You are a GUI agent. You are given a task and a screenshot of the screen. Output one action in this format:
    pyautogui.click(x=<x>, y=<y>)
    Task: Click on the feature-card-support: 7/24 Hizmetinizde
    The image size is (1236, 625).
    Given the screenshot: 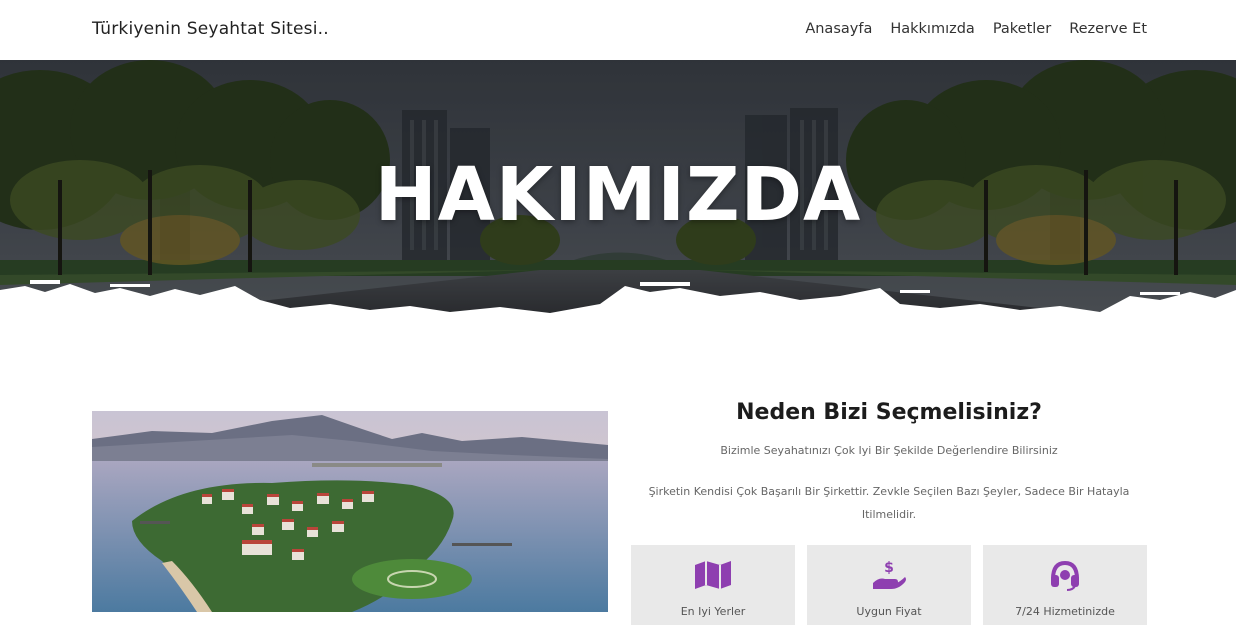 What is the action you would take?
    pyautogui.click(x=1065, y=585)
    